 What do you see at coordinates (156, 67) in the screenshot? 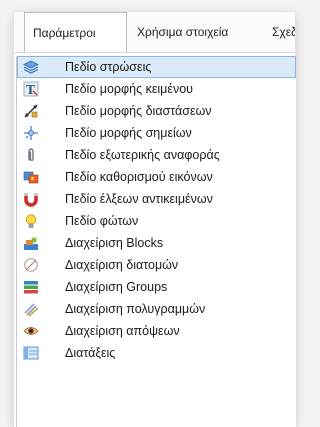
I see `menu-item-layers-panel: Πεδίο στρώσεις` at bounding box center [156, 67].